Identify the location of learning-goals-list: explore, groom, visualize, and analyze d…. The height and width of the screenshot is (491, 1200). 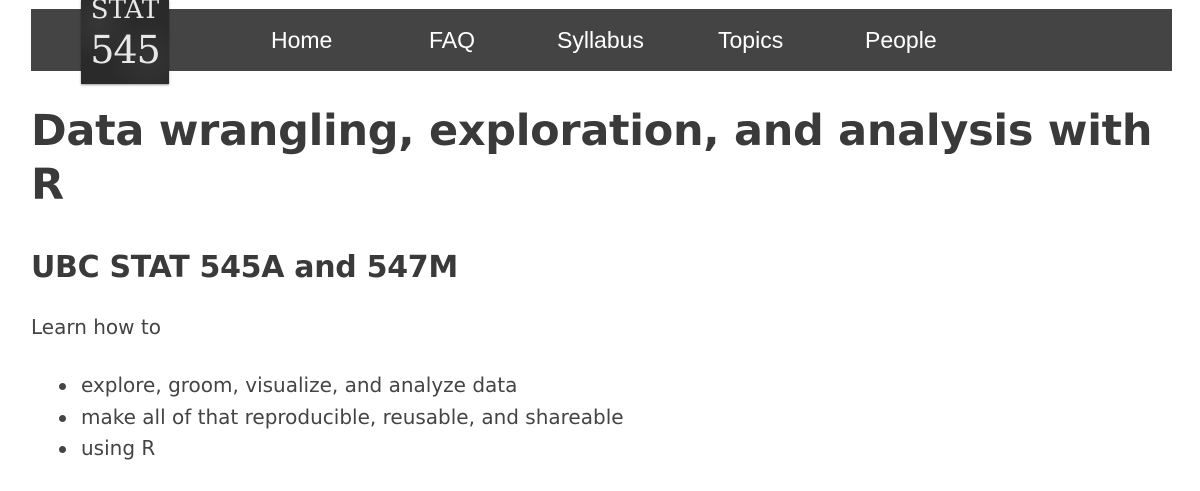
(327, 417).